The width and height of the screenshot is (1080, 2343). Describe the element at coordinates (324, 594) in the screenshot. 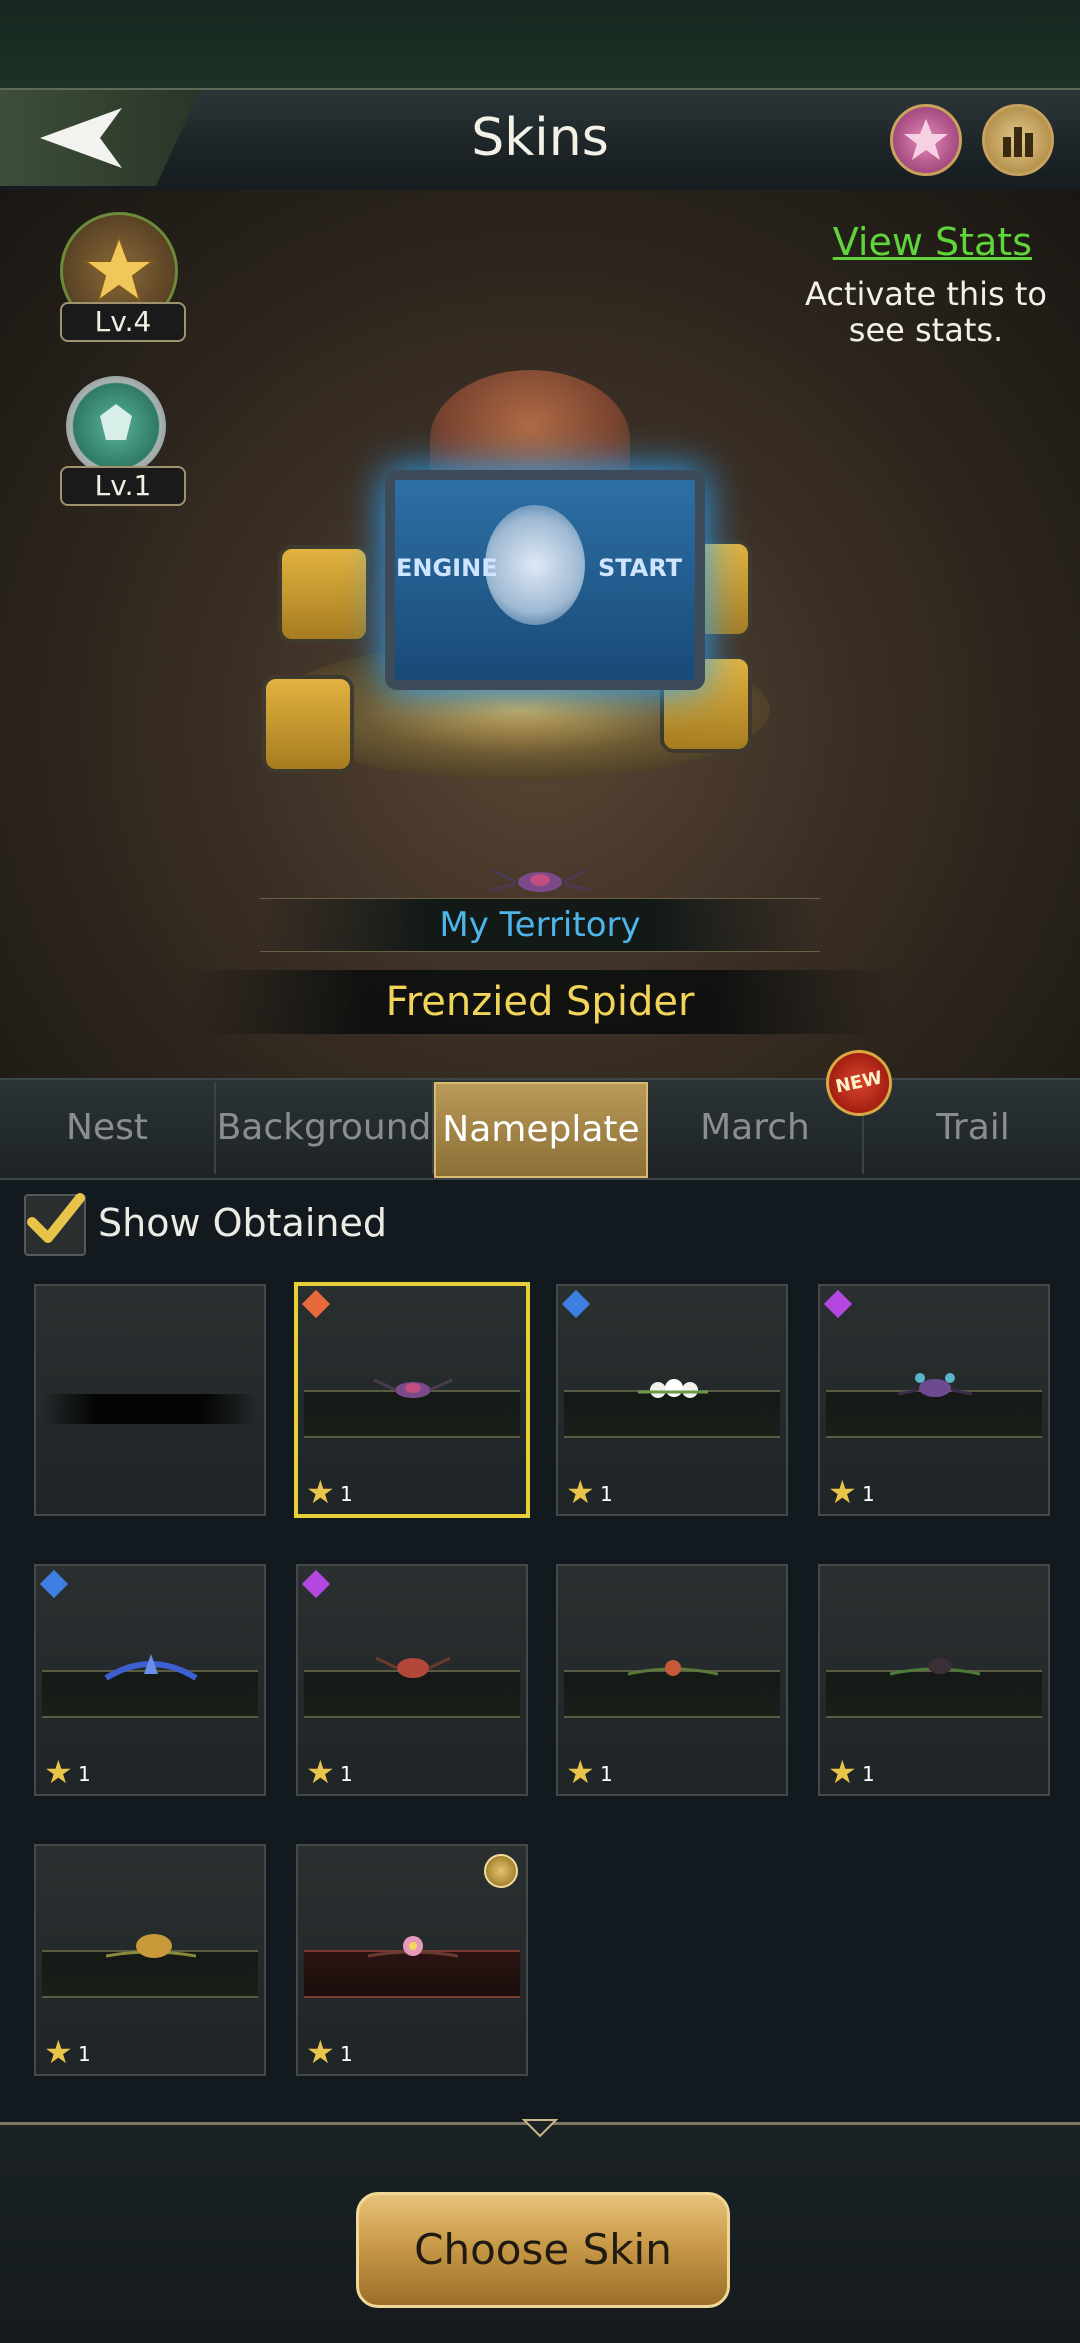

I see `pod-left-top` at that location.